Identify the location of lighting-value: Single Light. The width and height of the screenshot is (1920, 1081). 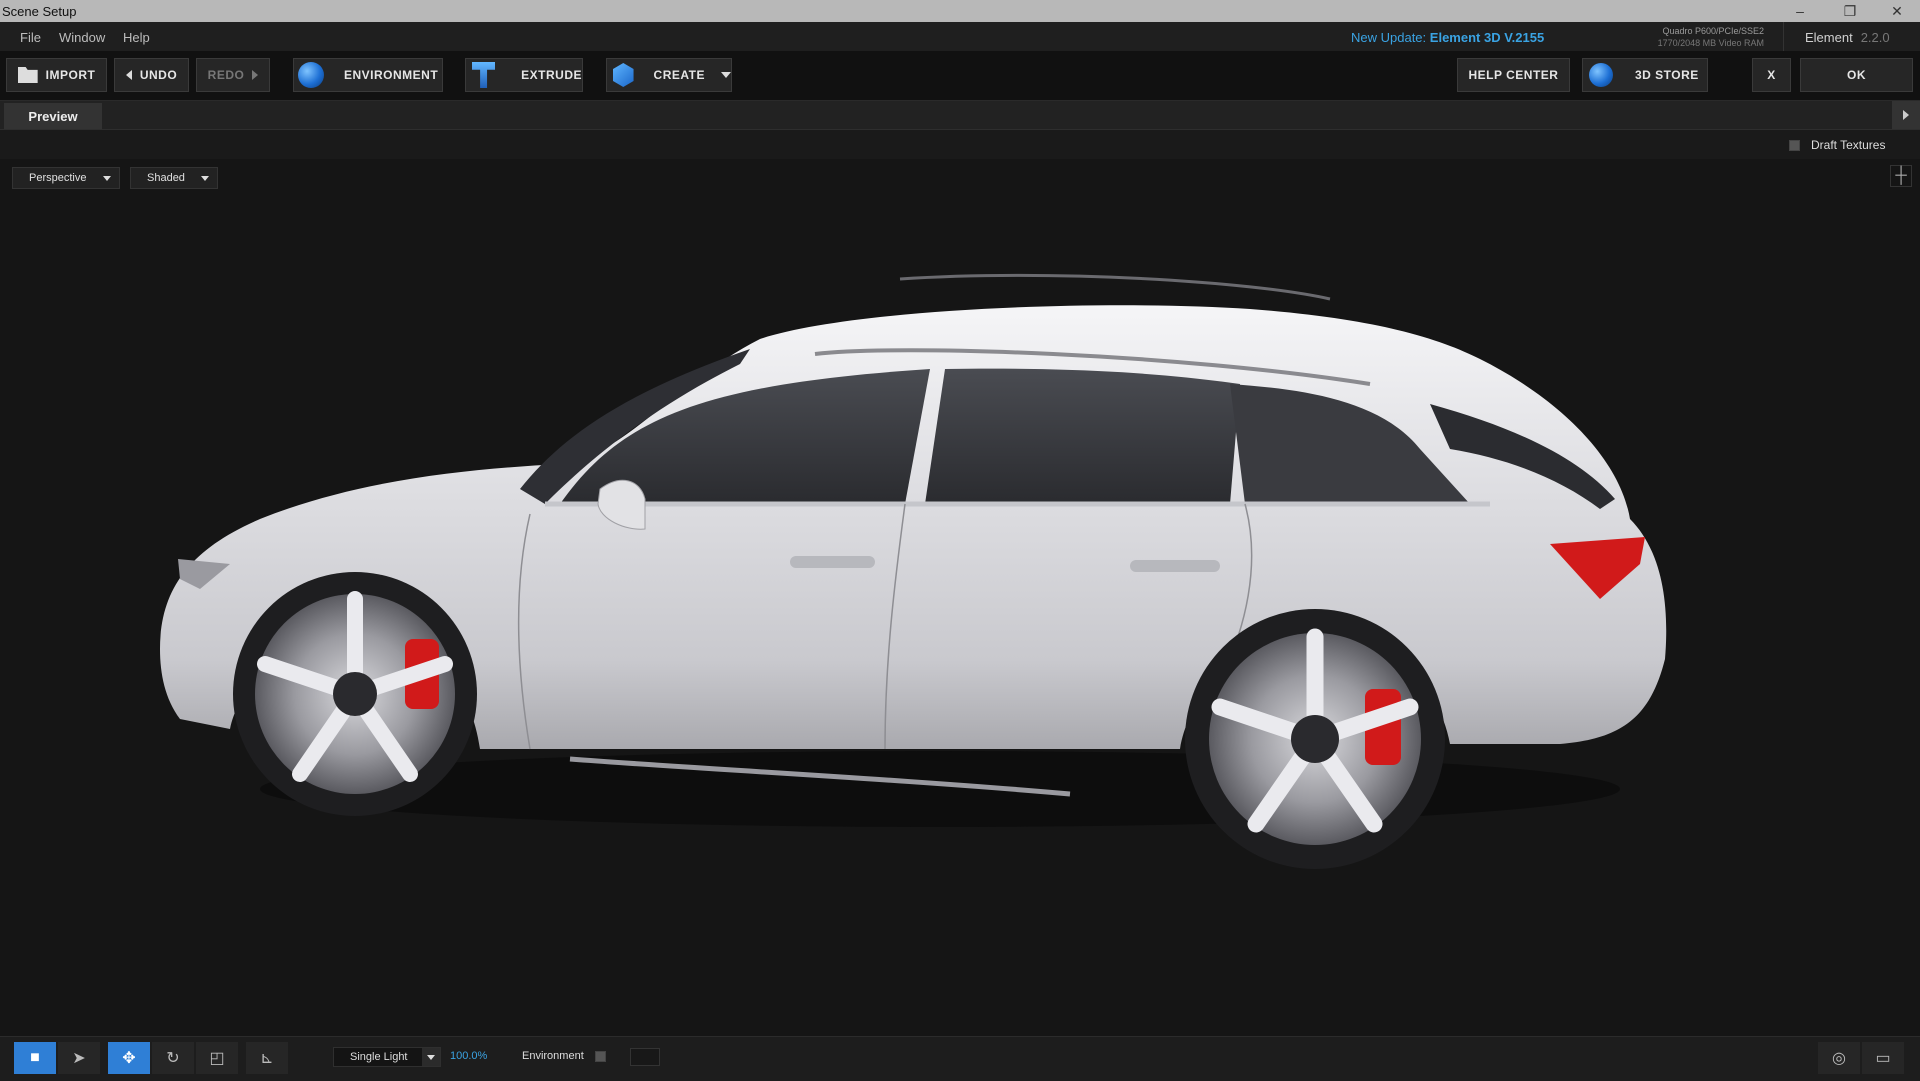
(379, 1057).